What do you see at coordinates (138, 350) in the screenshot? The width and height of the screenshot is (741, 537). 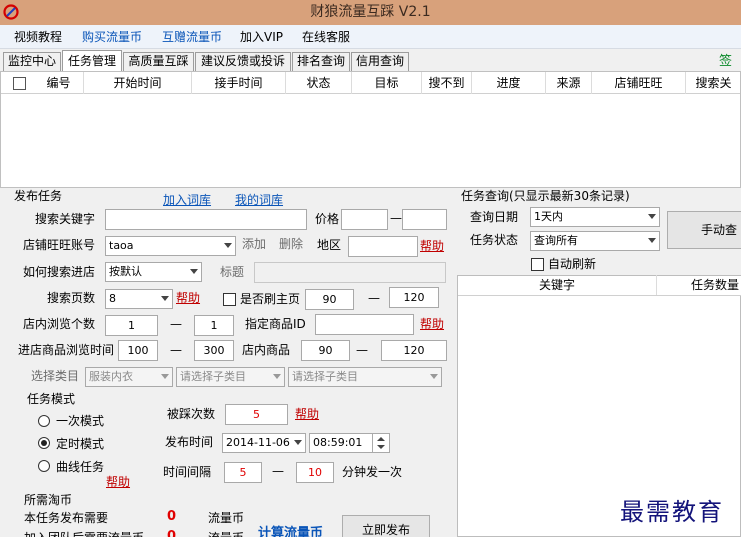 I see `browse-time-min-input: 100` at bounding box center [138, 350].